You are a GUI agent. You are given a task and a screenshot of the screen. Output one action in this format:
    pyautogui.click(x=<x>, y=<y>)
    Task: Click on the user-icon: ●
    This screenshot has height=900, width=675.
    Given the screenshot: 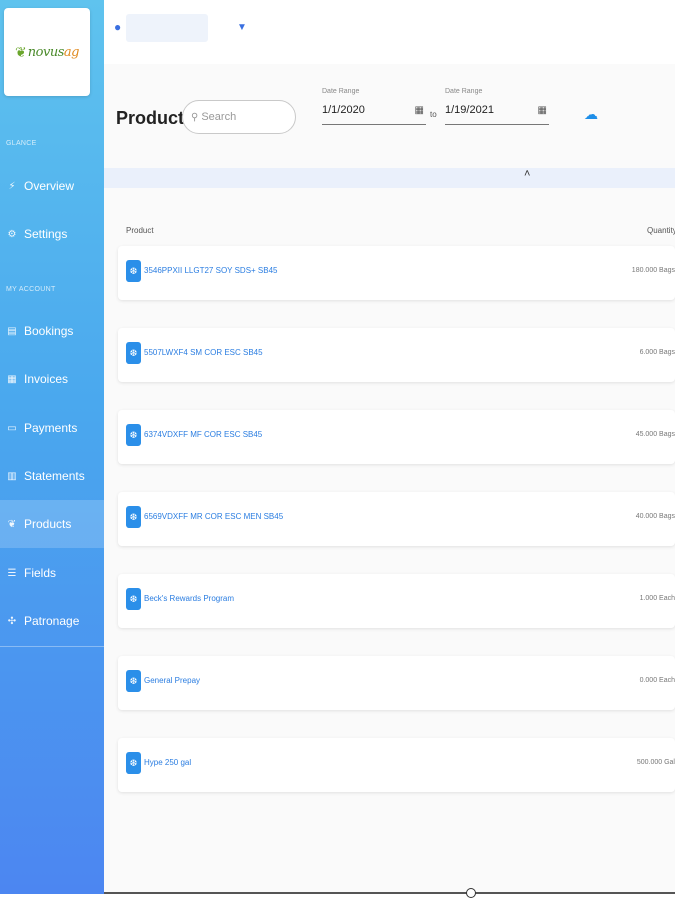 What is the action you would take?
    pyautogui.click(x=118, y=27)
    